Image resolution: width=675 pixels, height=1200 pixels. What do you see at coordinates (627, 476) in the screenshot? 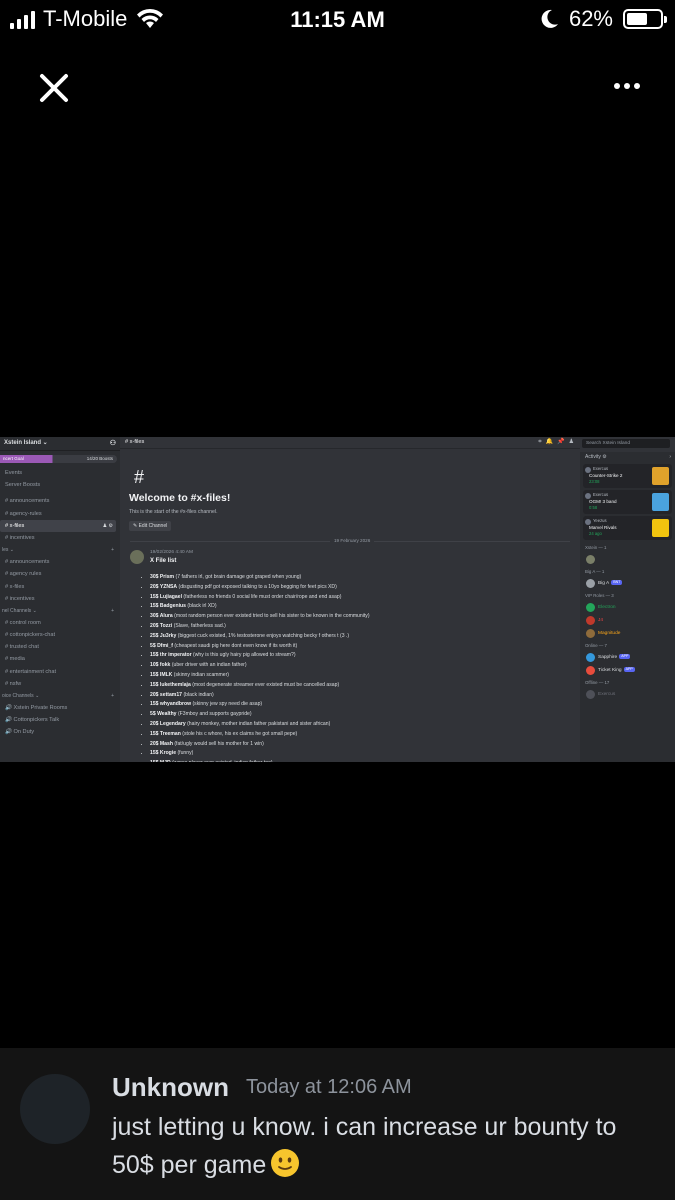
I see `activity-card: Exercus Counter-Strike 2 23:08` at bounding box center [627, 476].